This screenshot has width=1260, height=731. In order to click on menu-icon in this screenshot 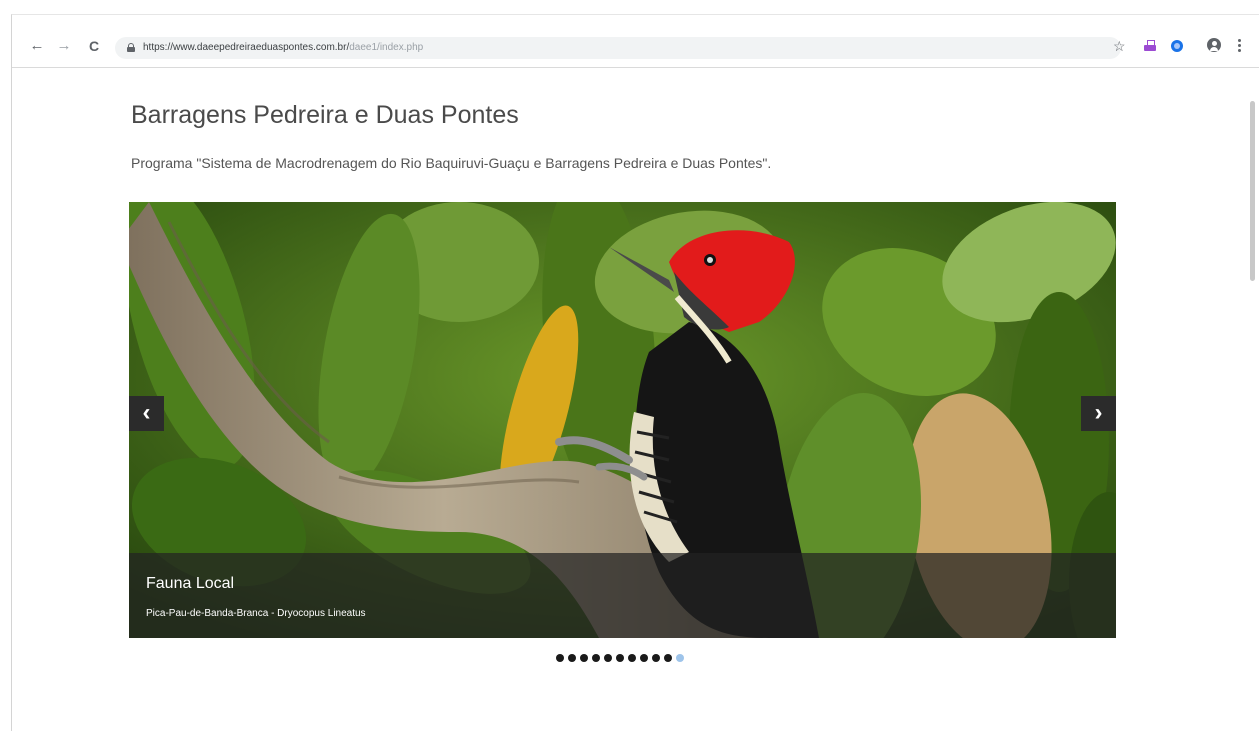, I will do `click(1239, 46)`.